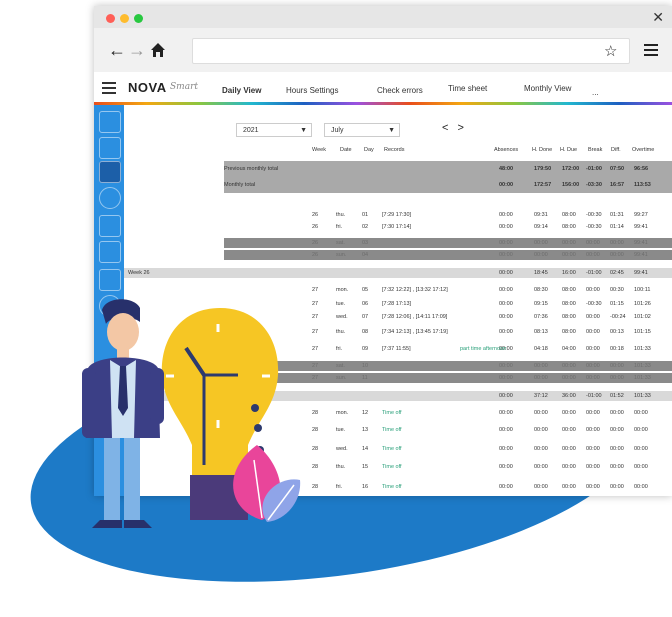 The height and width of the screenshot is (617, 672). What do you see at coordinates (117, 50) in the screenshot?
I see `back-arrow-icon: ←` at bounding box center [117, 50].